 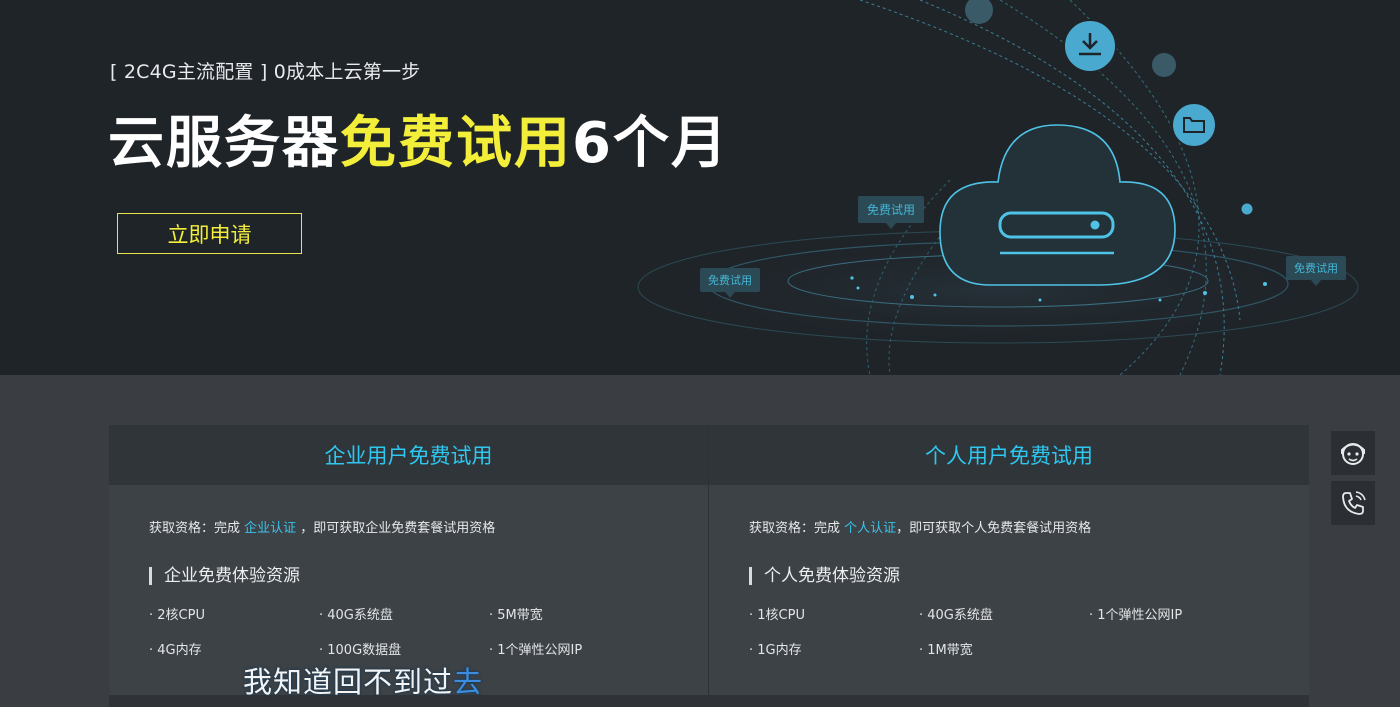 What do you see at coordinates (468, 682) in the screenshot?
I see `caption-end-text: 去` at bounding box center [468, 682].